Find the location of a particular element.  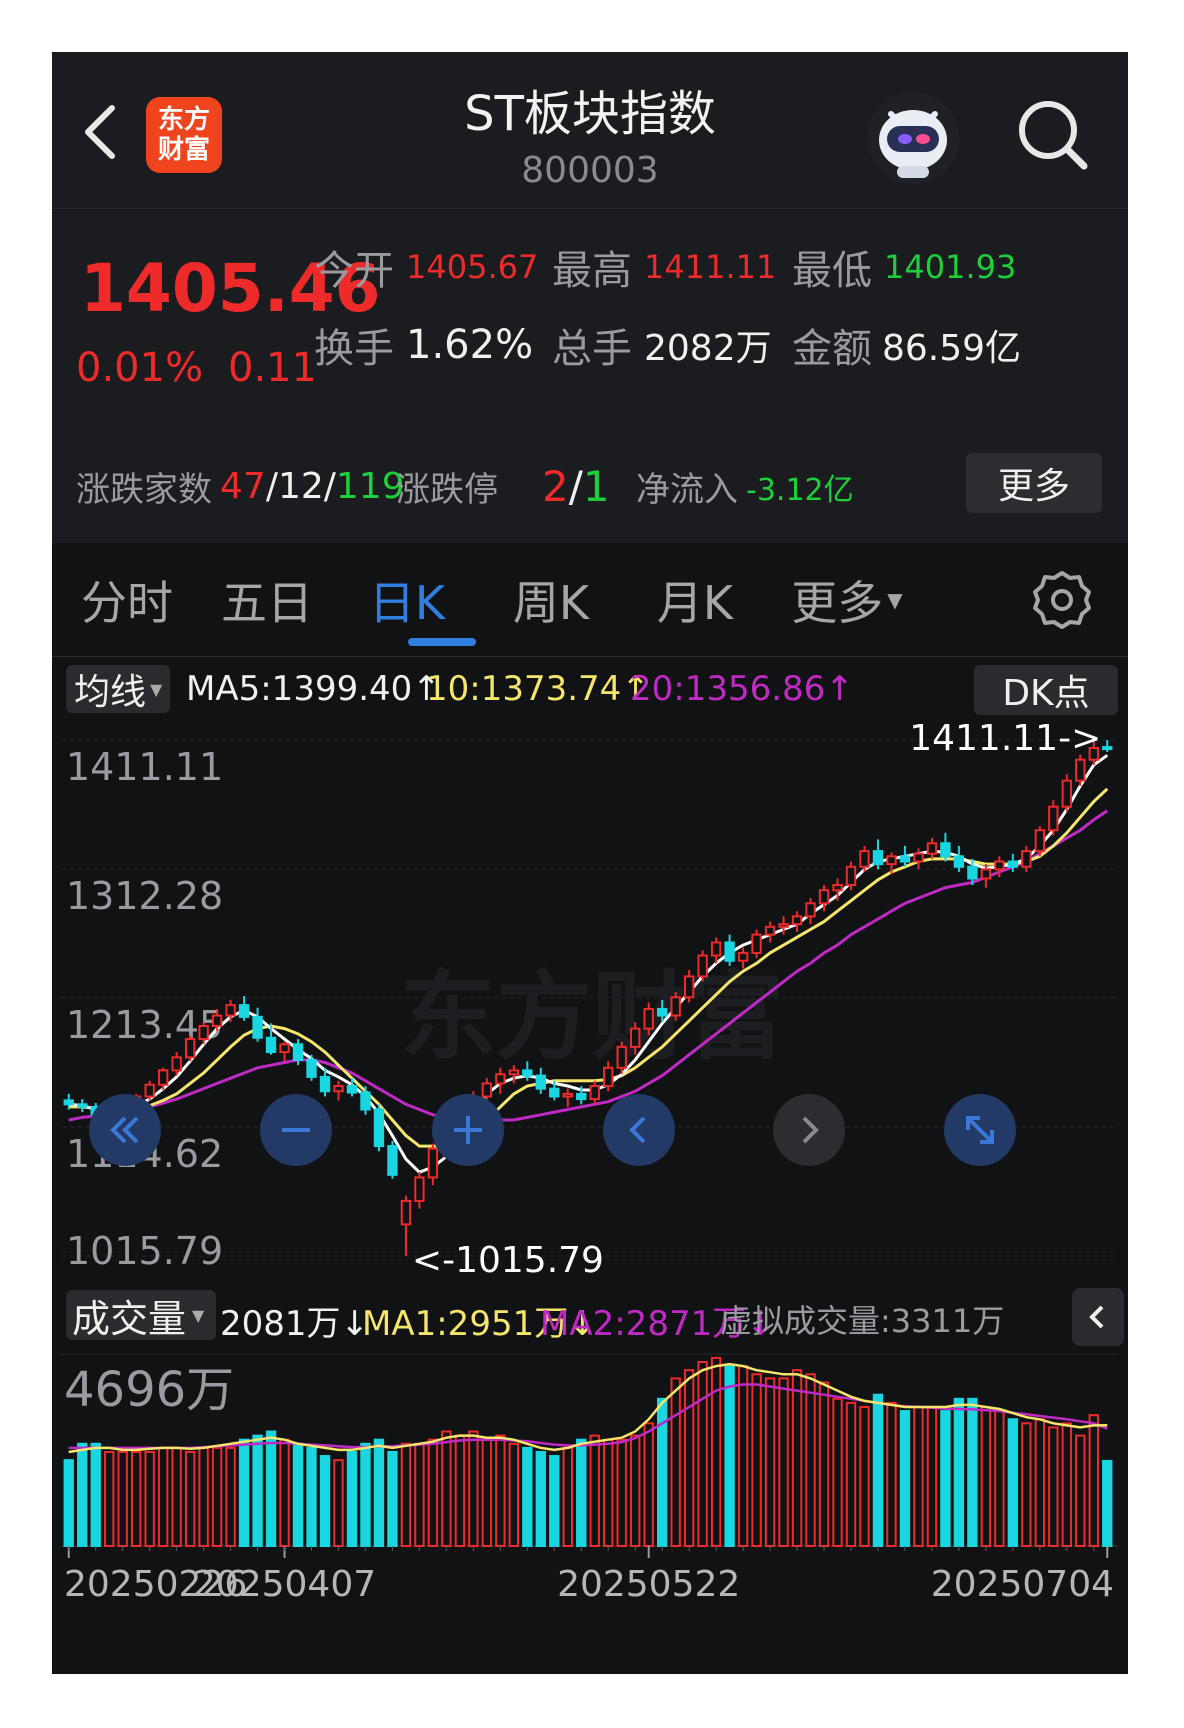

price-tick-label: 1411.11 is located at coordinates (144, 767).